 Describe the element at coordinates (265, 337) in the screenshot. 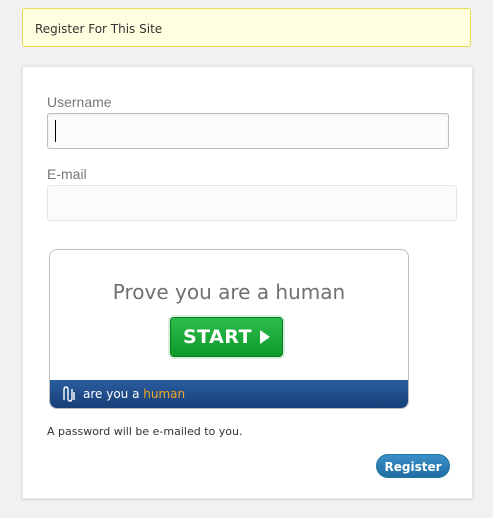

I see `play-arrow-icon` at that location.